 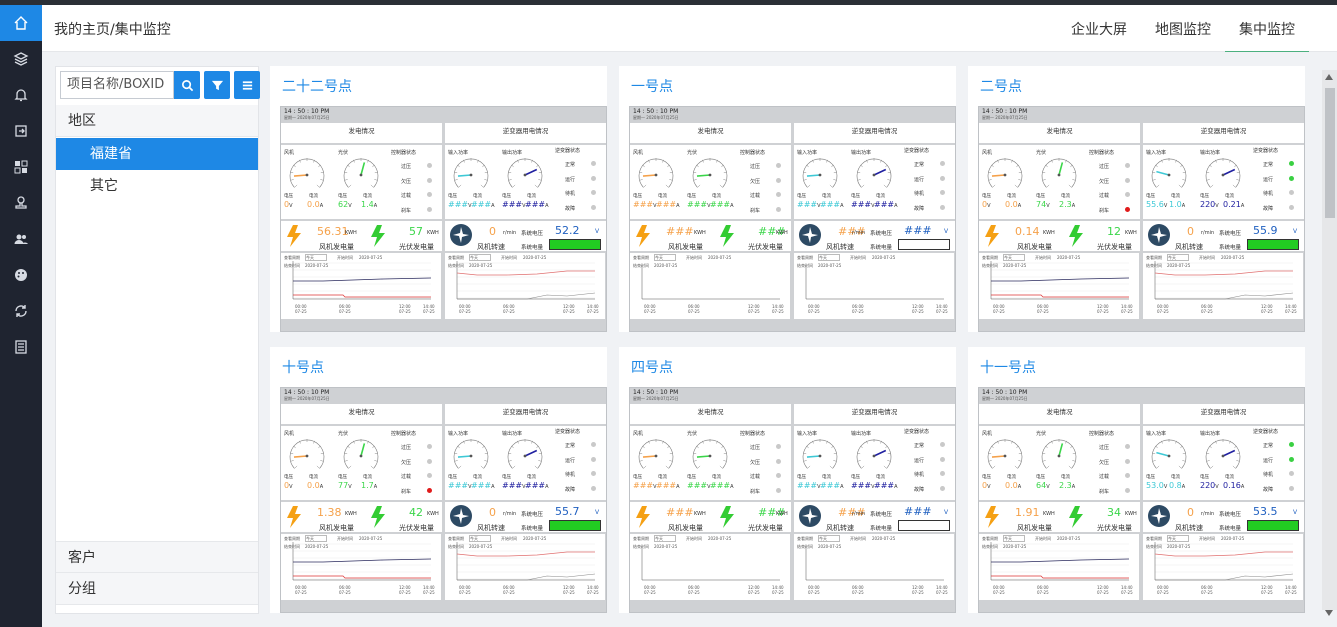 I want to click on gauge-current-label: 电流, so click(x=662, y=477).